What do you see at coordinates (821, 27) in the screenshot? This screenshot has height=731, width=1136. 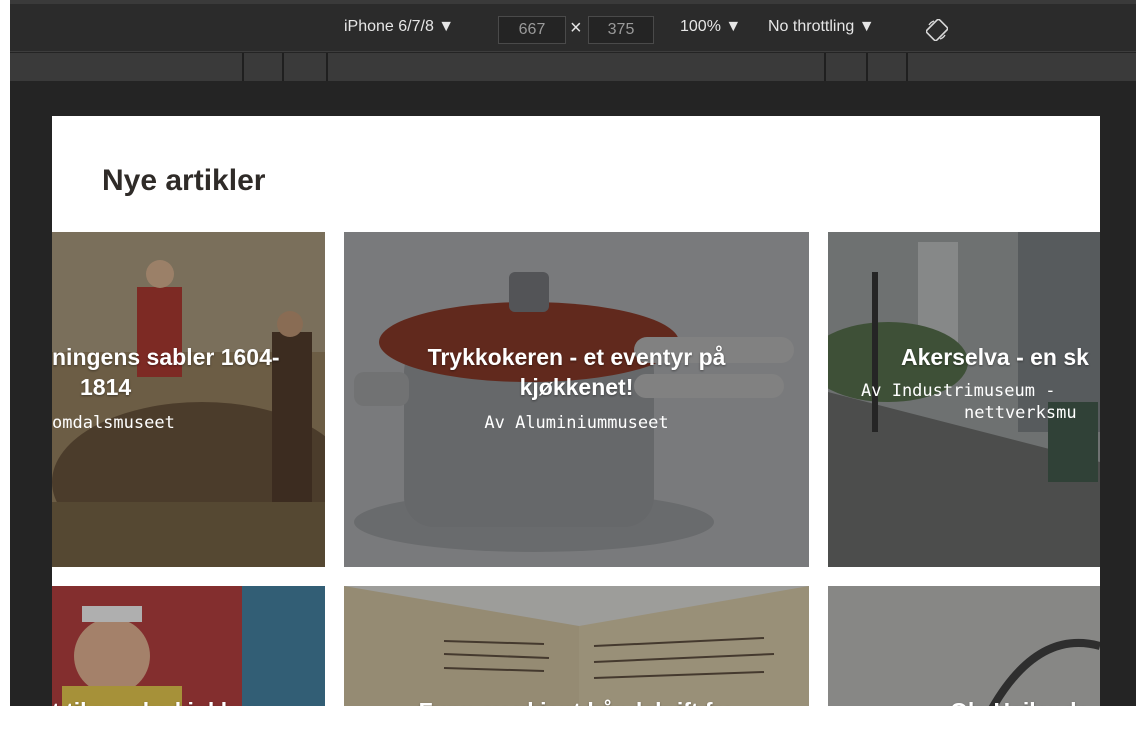 I see `throttling-select: No throttling ▼` at bounding box center [821, 27].